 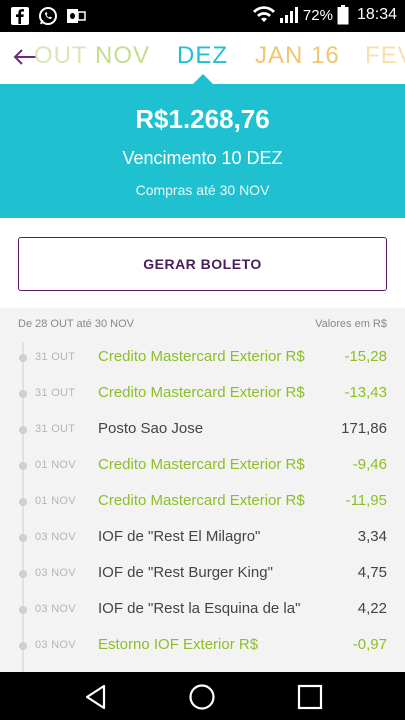 What do you see at coordinates (202, 119) in the screenshot?
I see `bill-amount: R$1.268,76` at bounding box center [202, 119].